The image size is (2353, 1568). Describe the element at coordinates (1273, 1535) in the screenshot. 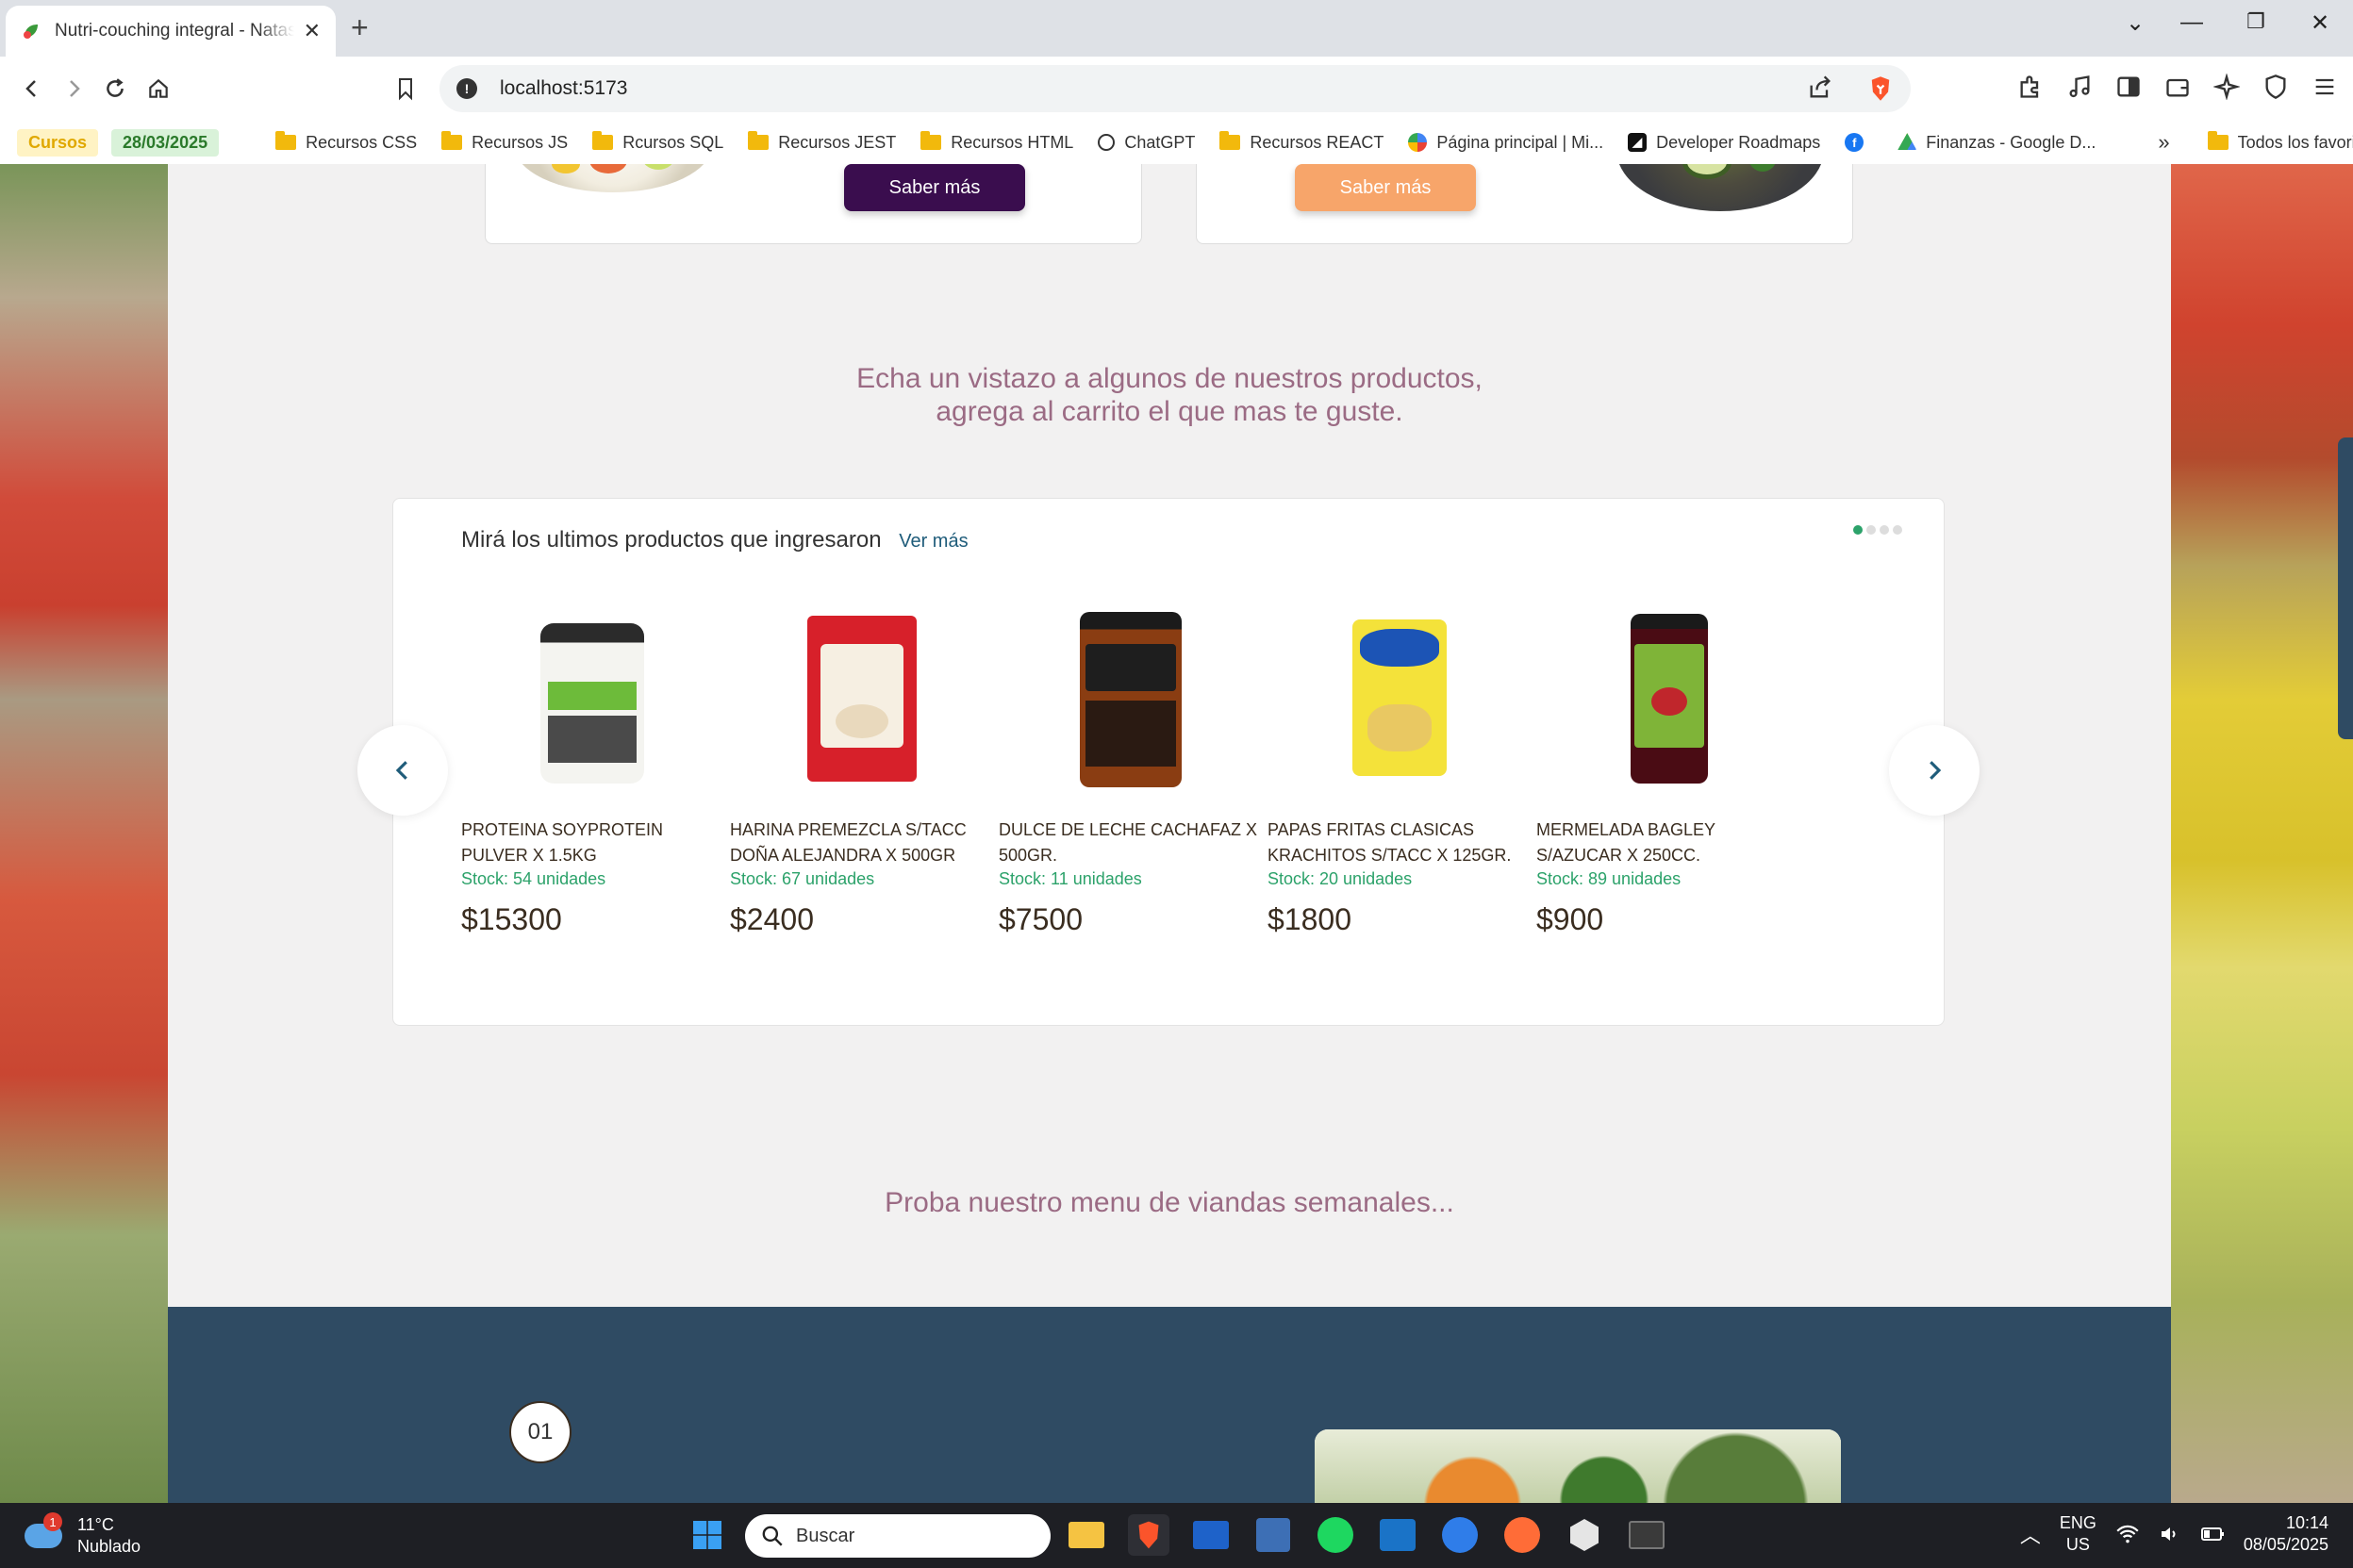

I see `vscode-icon` at that location.